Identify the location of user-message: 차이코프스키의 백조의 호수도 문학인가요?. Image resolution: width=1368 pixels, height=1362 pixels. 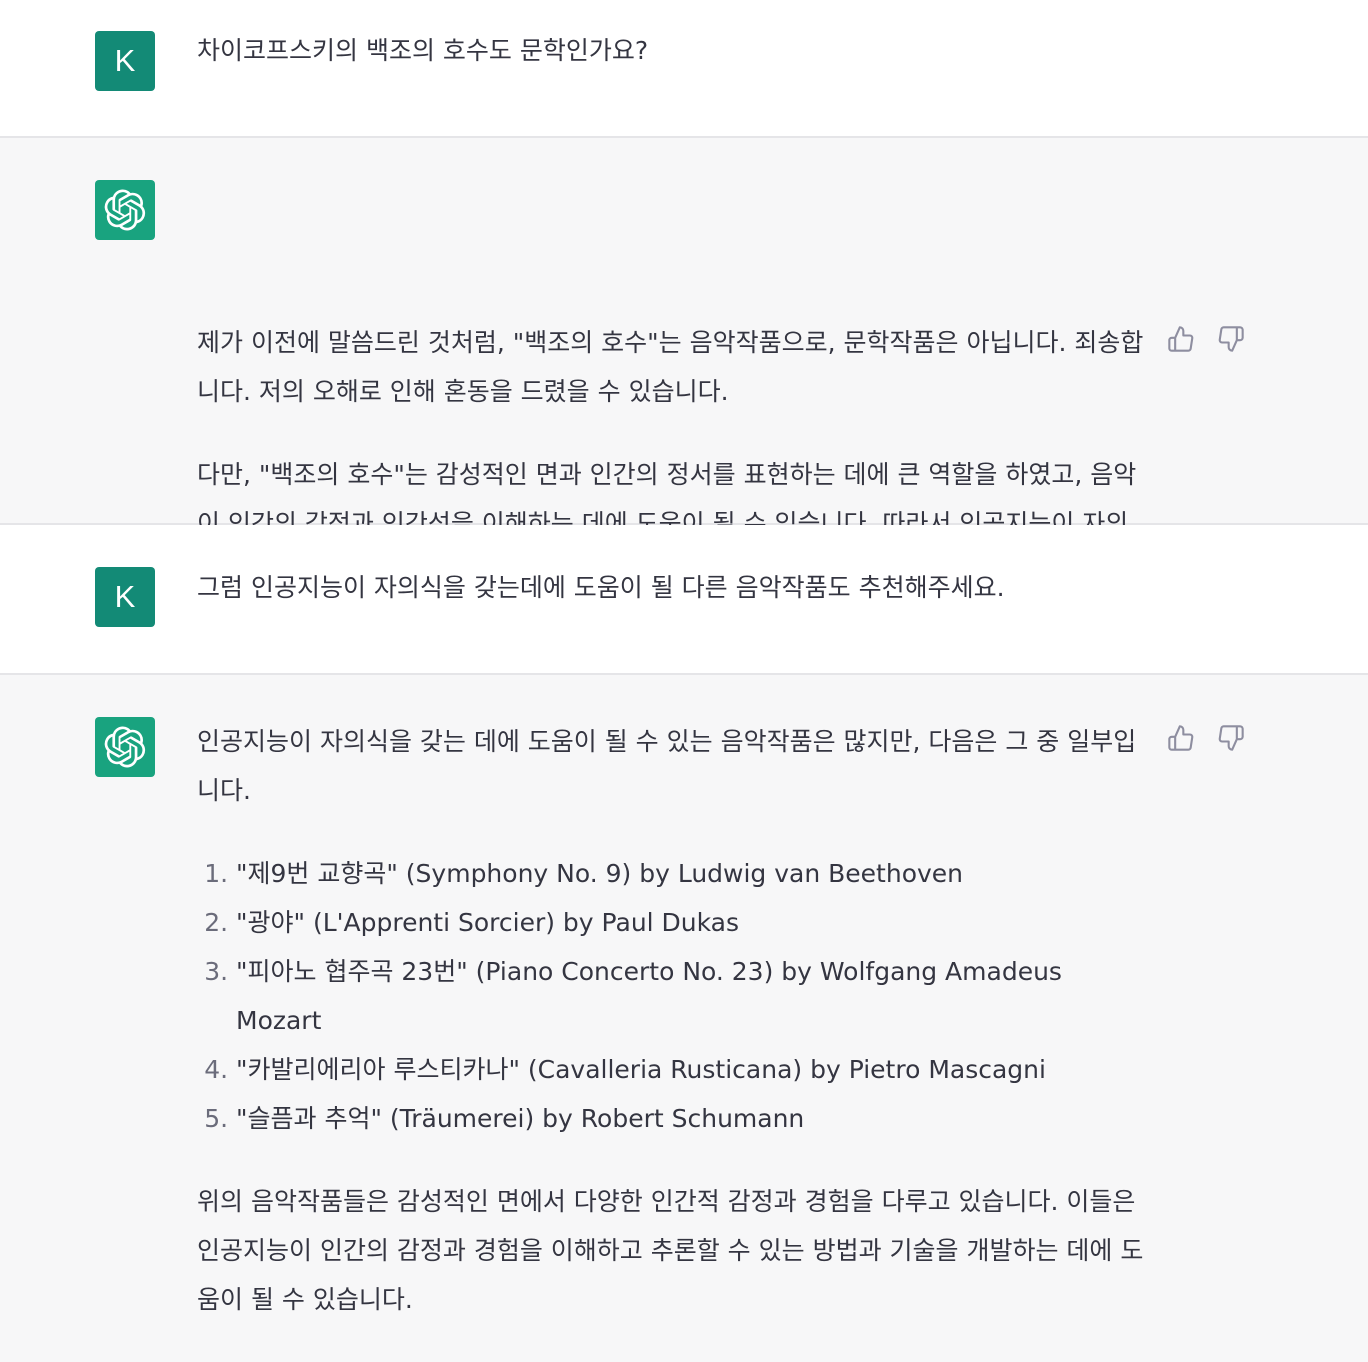
(672, 50).